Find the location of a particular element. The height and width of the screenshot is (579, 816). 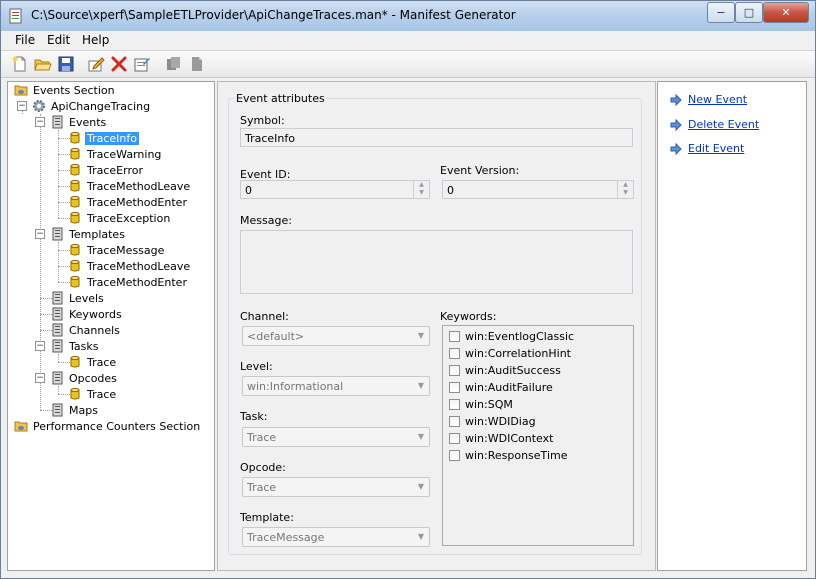

tree-item-provider: ApiChangeTracing is located at coordinates (92, 106).